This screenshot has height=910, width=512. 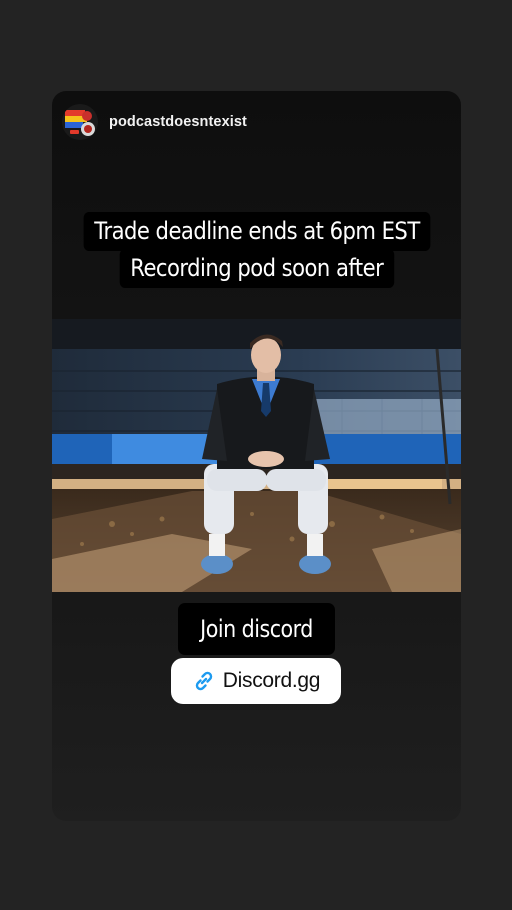 I want to click on join-discord-label: Join discord, so click(x=256, y=629).